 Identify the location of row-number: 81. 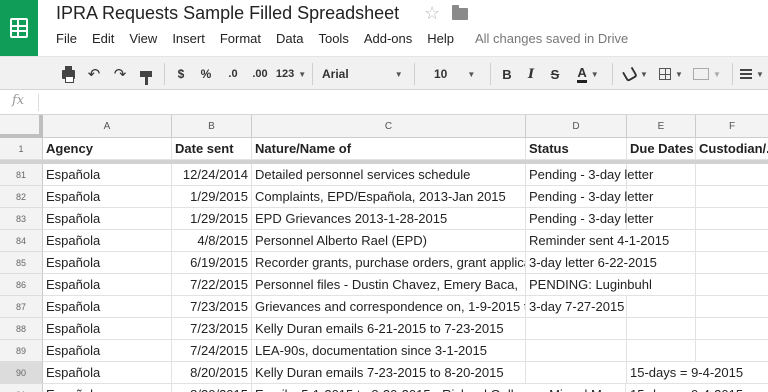
(21, 175).